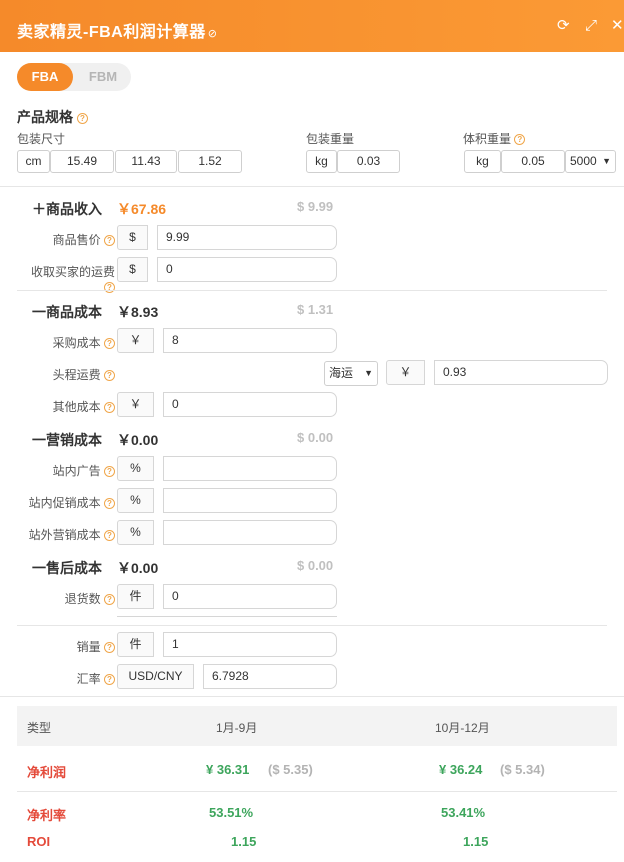 The image size is (624, 862). What do you see at coordinates (67, 312) in the screenshot?
I see `cost-title: 一商品成本` at bounding box center [67, 312].